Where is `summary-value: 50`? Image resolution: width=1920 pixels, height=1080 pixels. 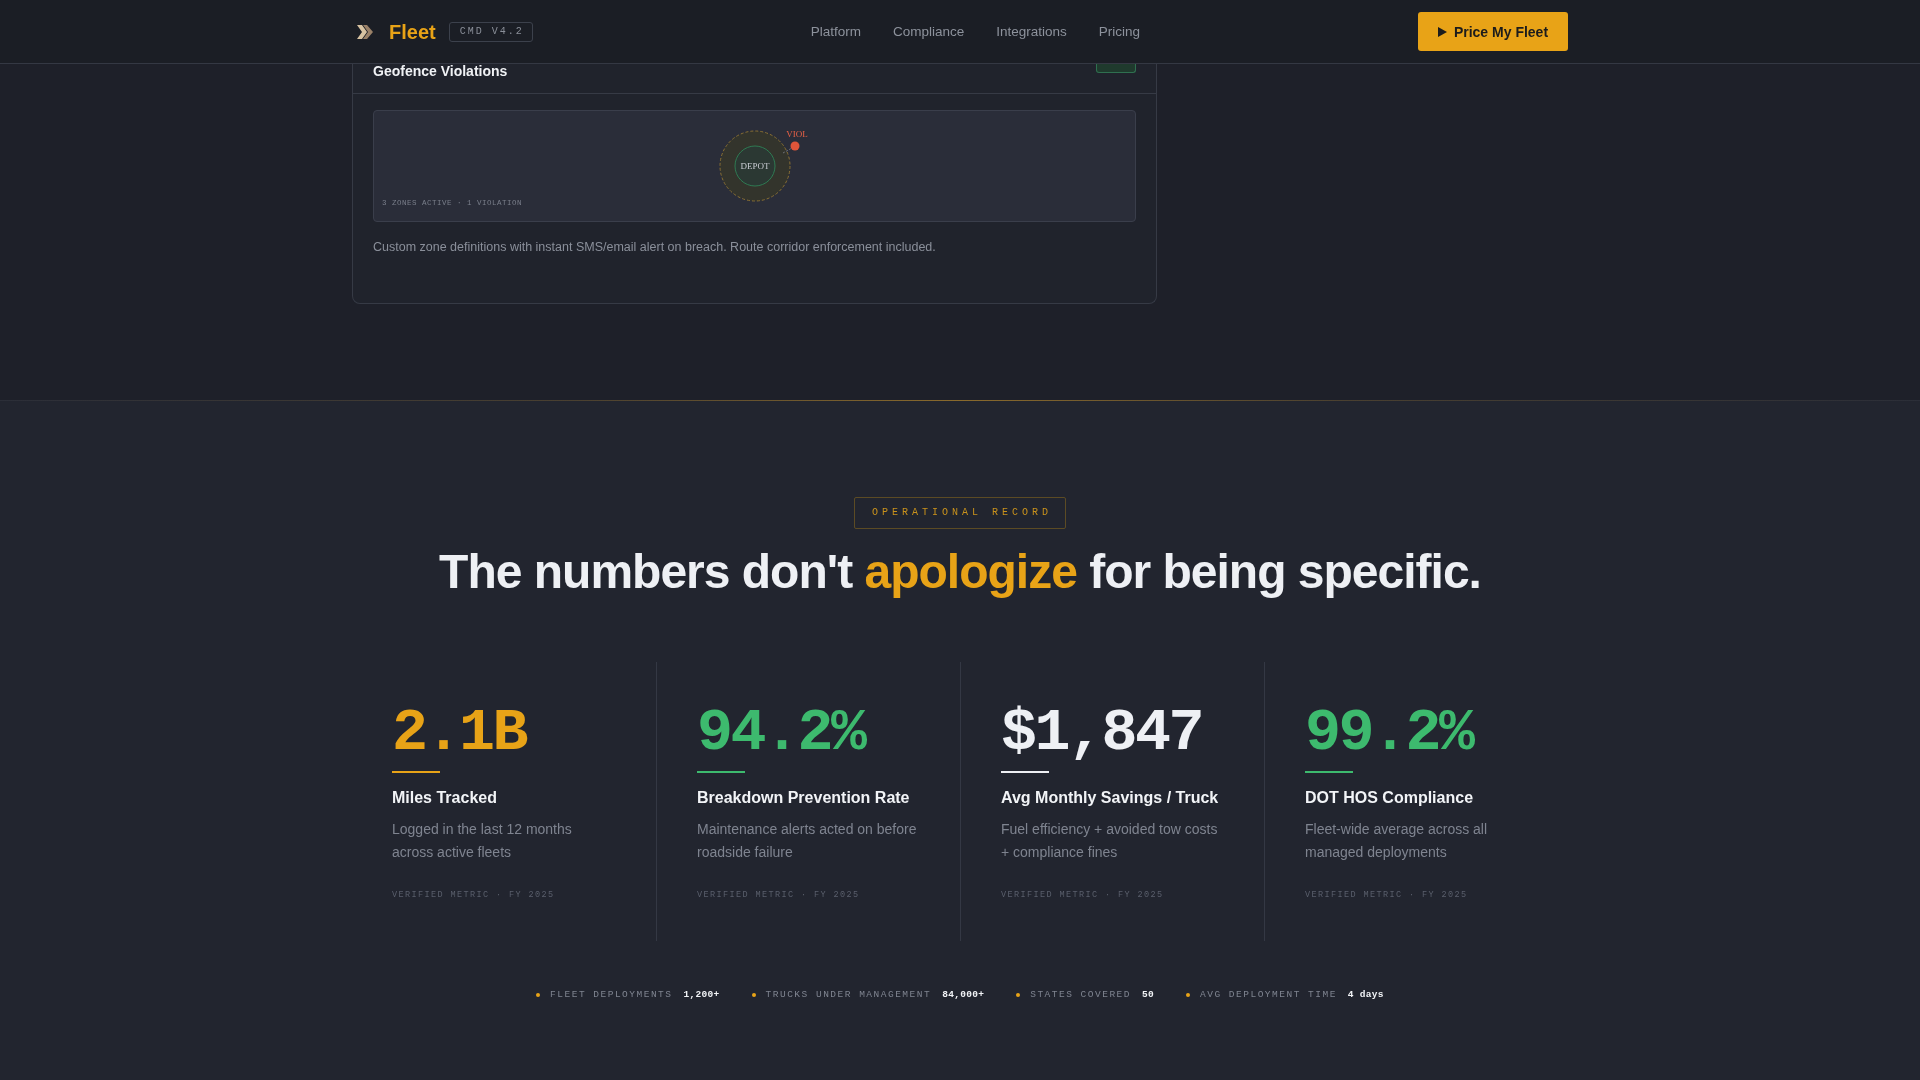 summary-value: 50 is located at coordinates (1148, 995).